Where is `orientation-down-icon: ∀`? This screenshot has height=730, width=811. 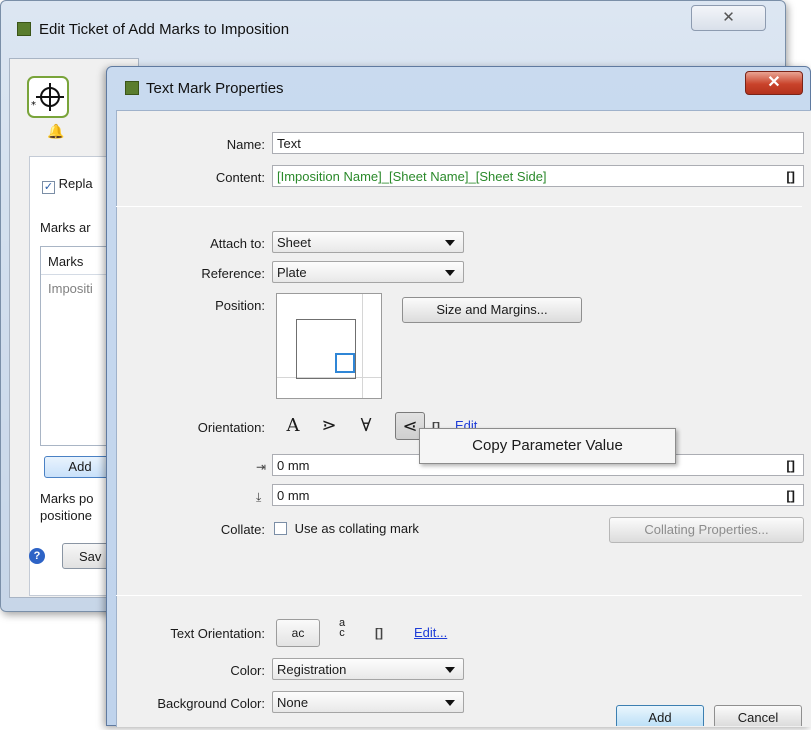 orientation-down-icon: ∀ is located at coordinates (366, 426).